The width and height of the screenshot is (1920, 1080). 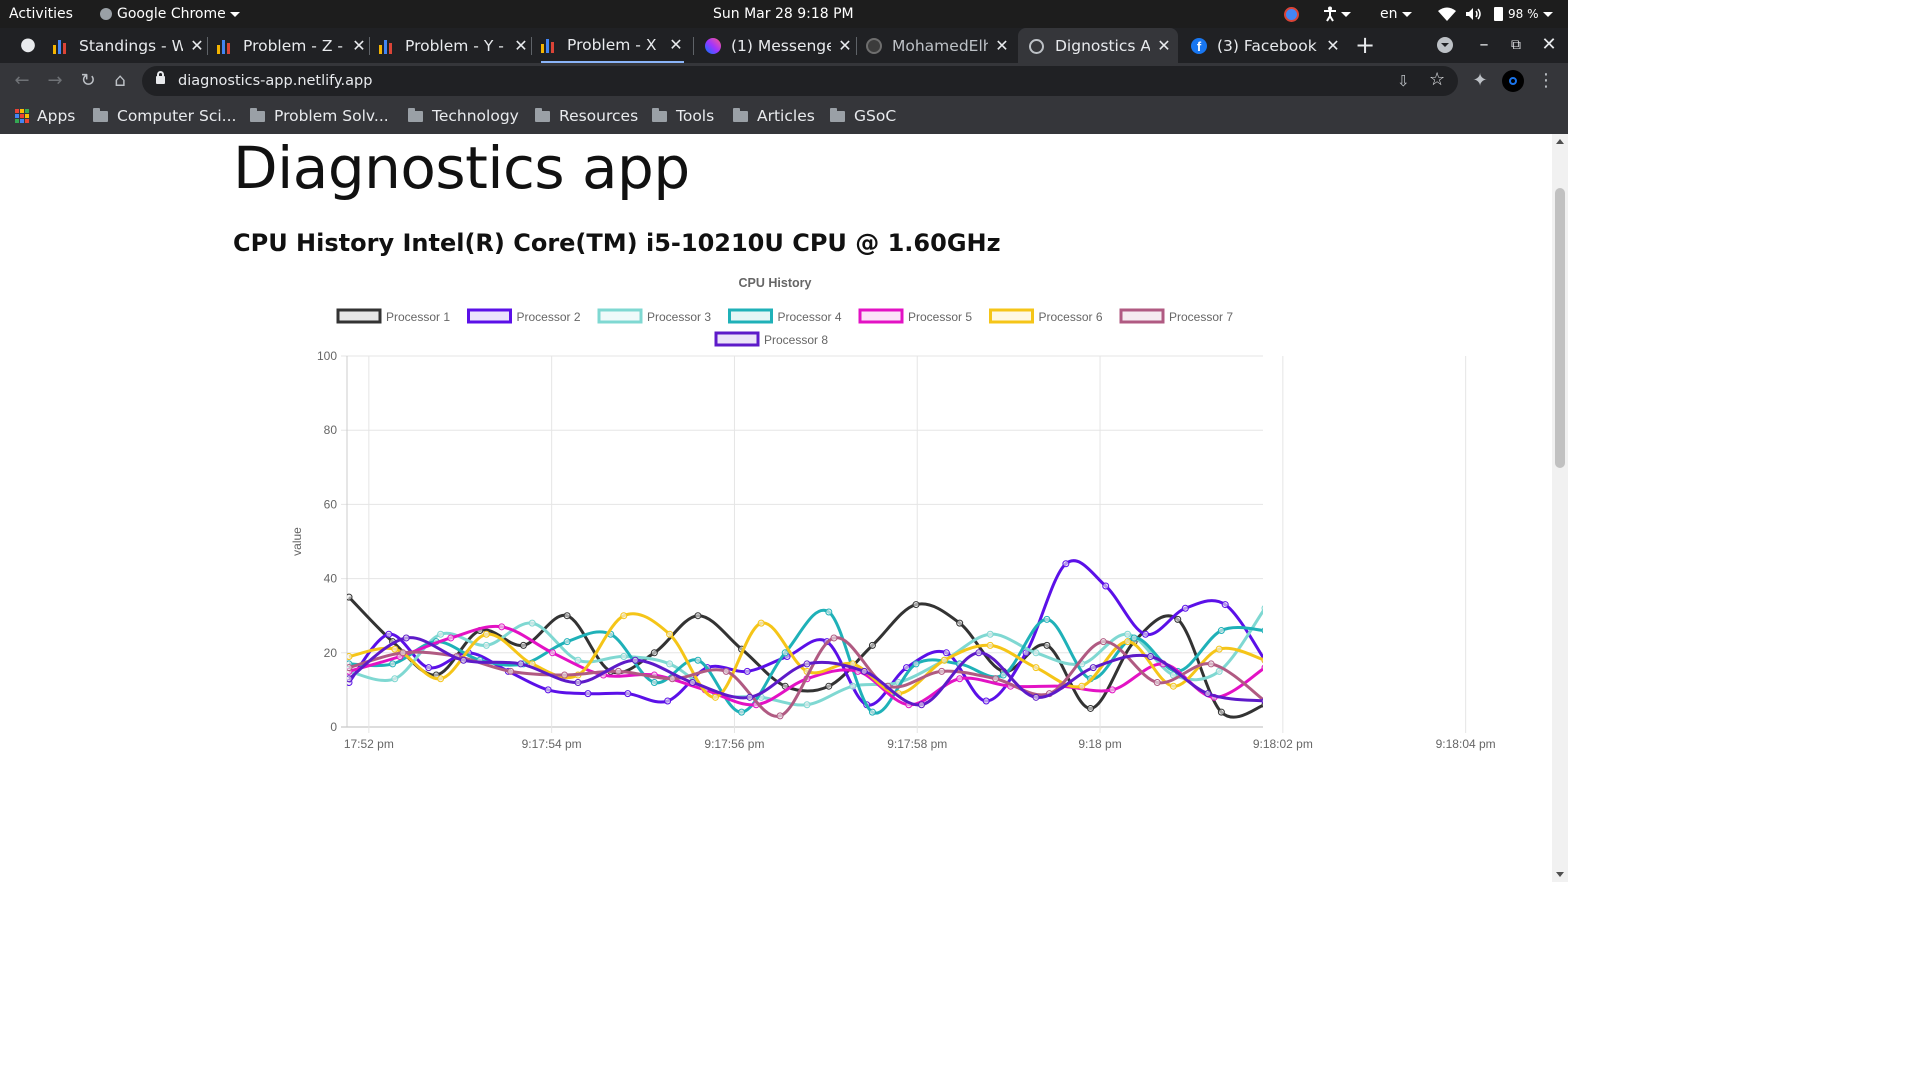 I want to click on scroll-down-arrow-icon, so click(x=1560, y=874).